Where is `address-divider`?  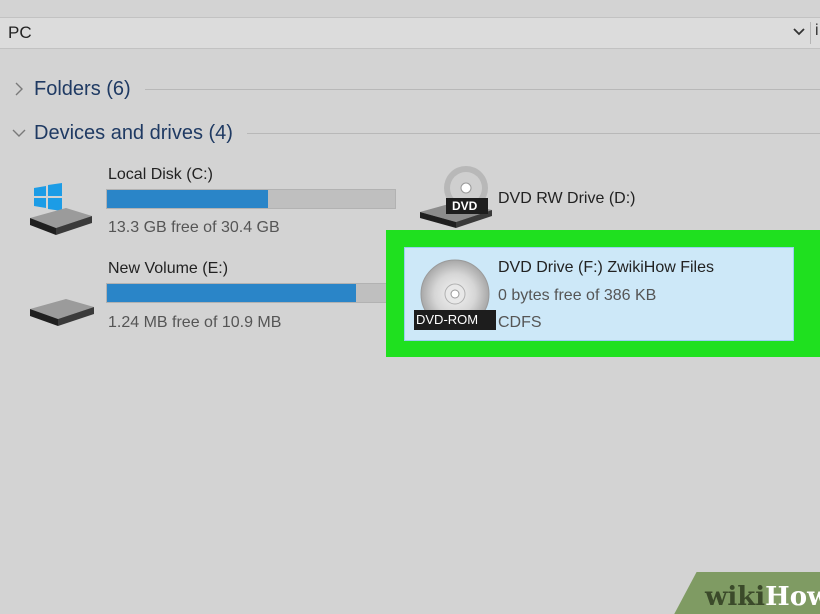
address-divider is located at coordinates (810, 33).